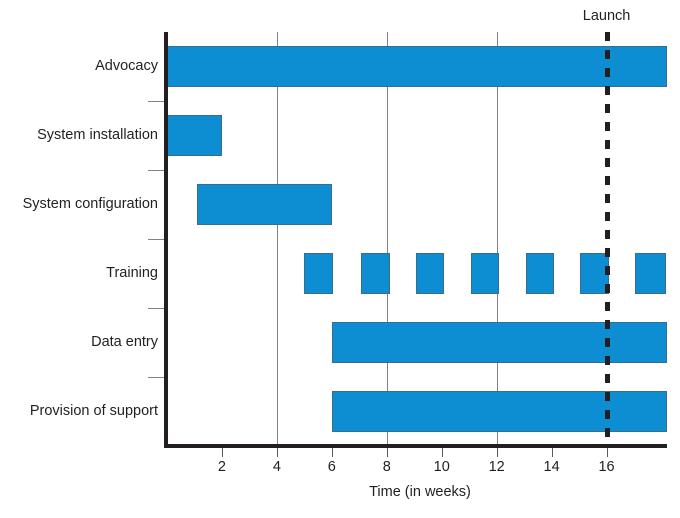 The image size is (680, 518). What do you see at coordinates (276, 467) in the screenshot?
I see `x-axis-tick-label-4: 4` at bounding box center [276, 467].